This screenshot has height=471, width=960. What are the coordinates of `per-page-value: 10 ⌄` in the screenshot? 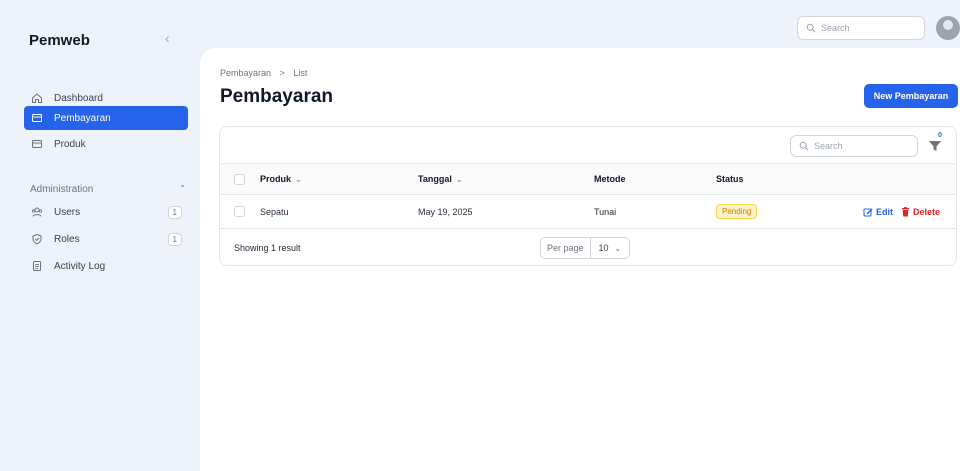 It's located at (610, 248).